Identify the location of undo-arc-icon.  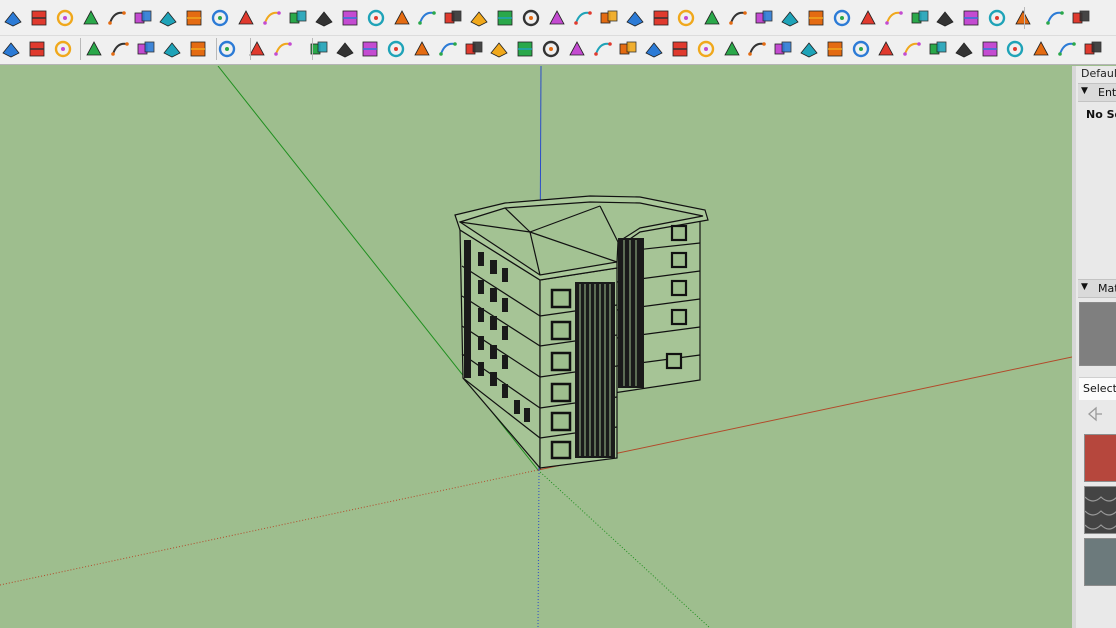
(661, 18).